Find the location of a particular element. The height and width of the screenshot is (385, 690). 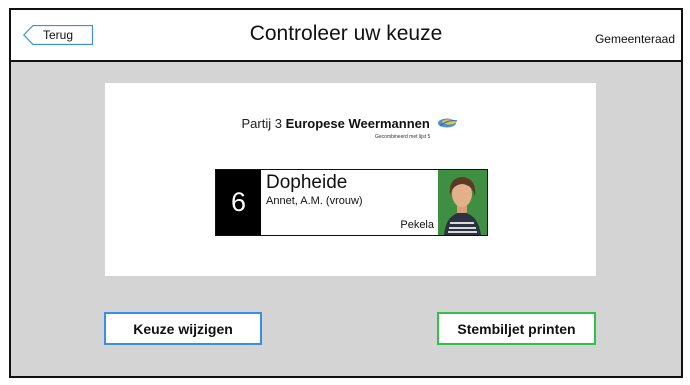

candidate-number: 6 is located at coordinates (238, 202).